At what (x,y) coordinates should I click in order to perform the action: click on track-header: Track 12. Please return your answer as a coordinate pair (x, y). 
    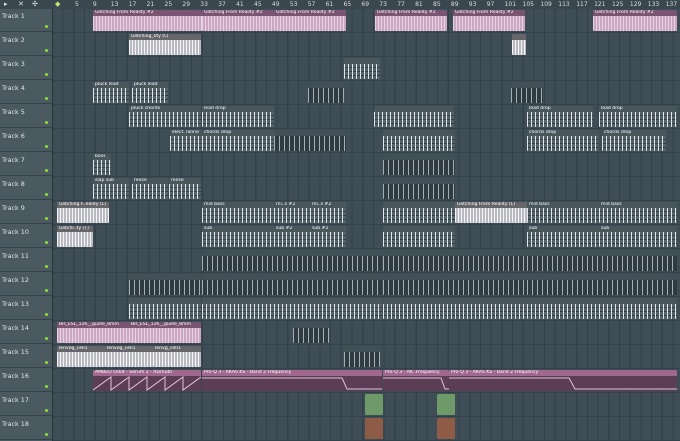
    Looking at the image, I should click on (26, 284).